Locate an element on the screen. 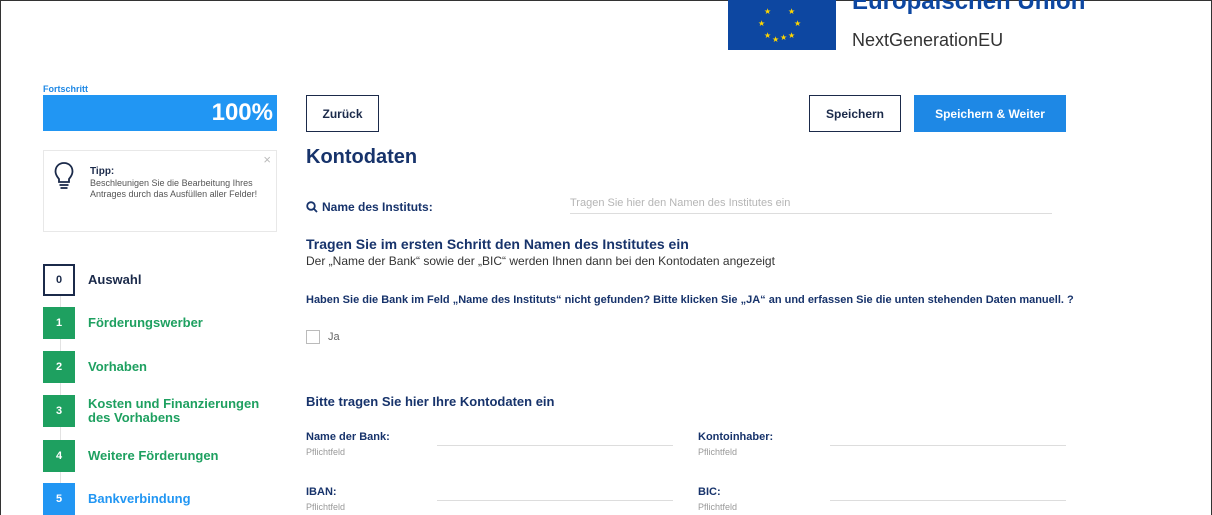 The height and width of the screenshot is (515, 1212). eu-title: Europäischen Union is located at coordinates (969, 7).